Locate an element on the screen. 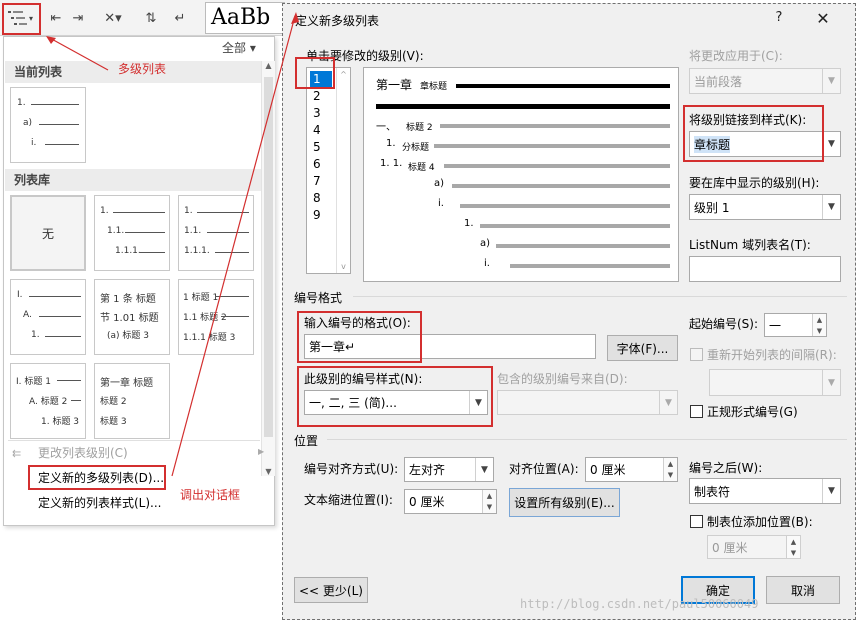 Image resolution: width=861 pixels, height=625 pixels. tab-stop-label: 制表位添加位置(B): is located at coordinates (760, 522).